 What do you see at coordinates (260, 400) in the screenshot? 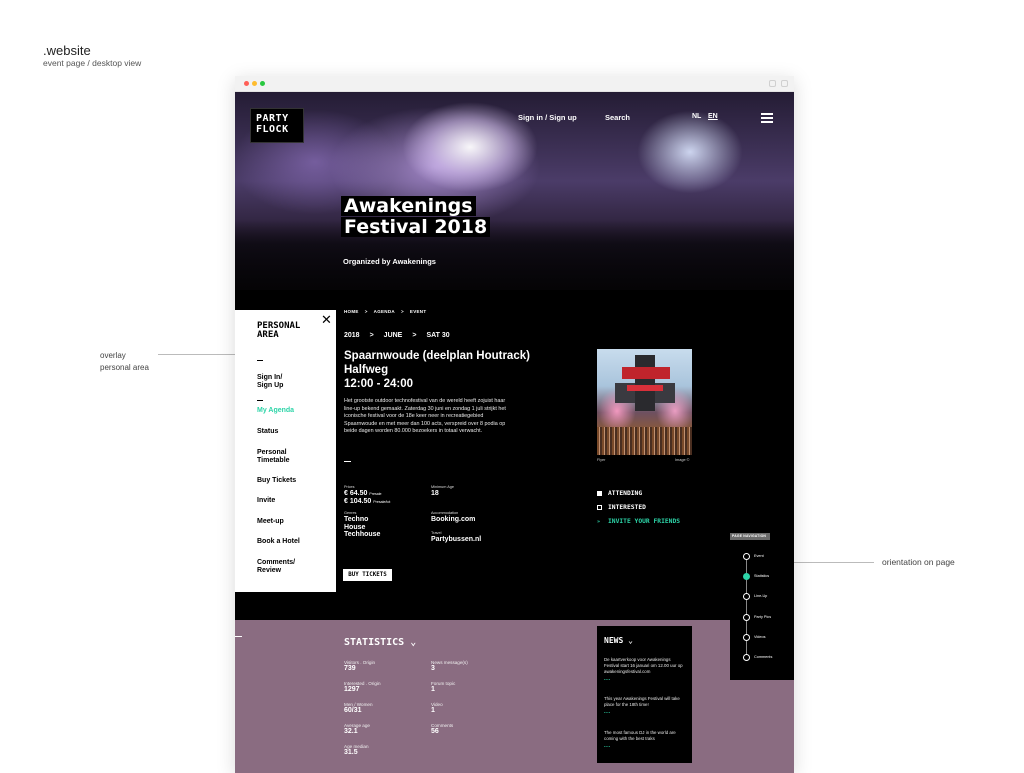
I see `overlay-divider` at bounding box center [260, 400].